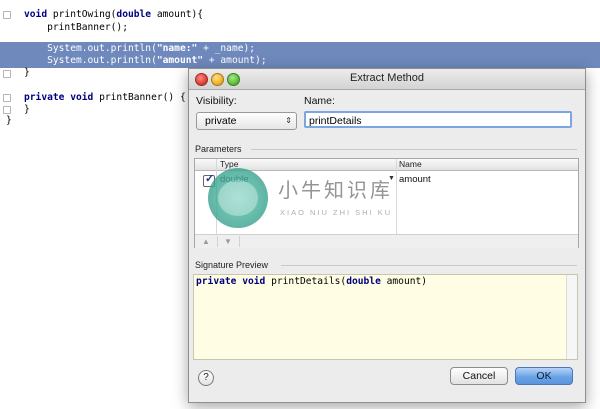 The height and width of the screenshot is (409, 600). I want to click on visibility-select: private ⇕, so click(246, 121).